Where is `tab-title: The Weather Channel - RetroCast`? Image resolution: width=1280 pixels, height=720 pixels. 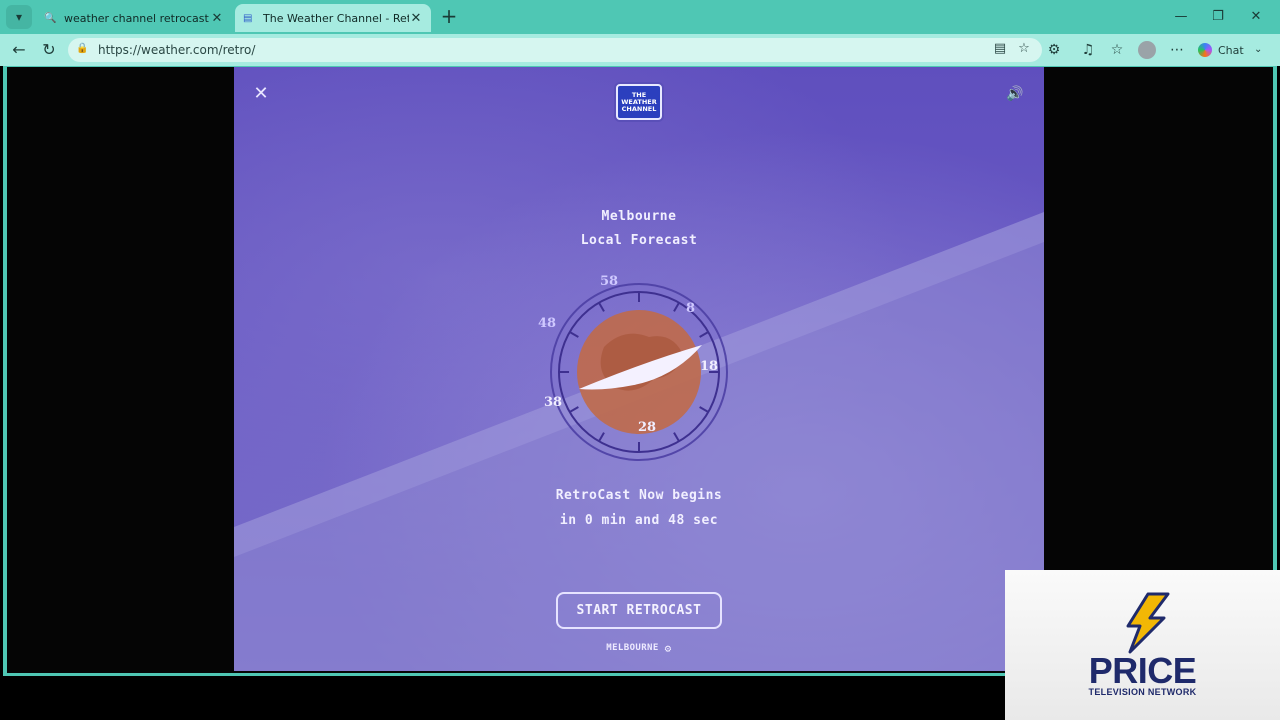 tab-title: The Weather Channel - RetroCast is located at coordinates (336, 18).